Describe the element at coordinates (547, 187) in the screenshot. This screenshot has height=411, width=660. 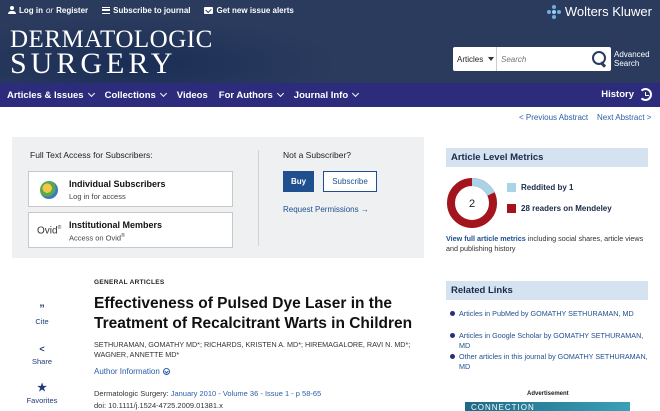
I see `reddit-label: Reddited by 1` at that location.